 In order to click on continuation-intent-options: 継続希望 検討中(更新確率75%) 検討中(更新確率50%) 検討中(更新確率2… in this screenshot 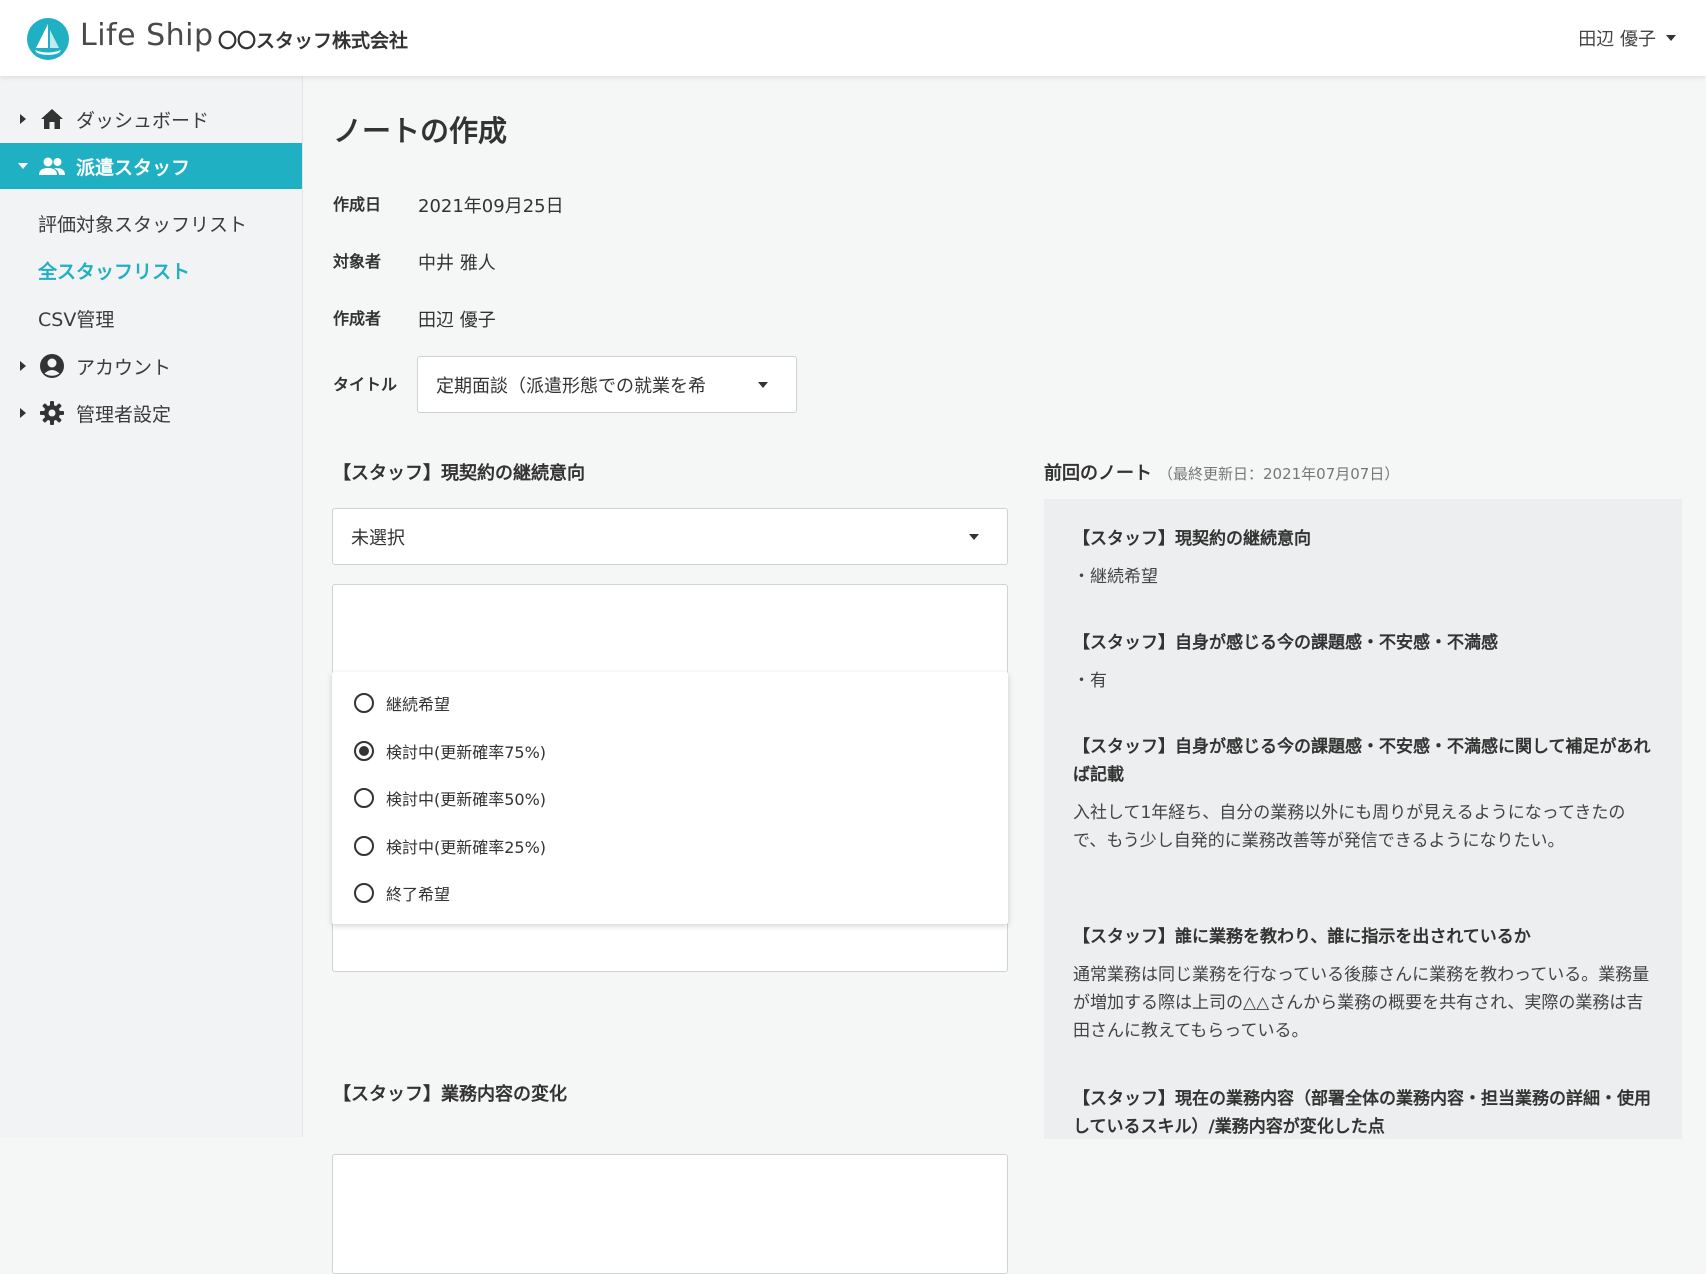, I will do `click(670, 798)`.